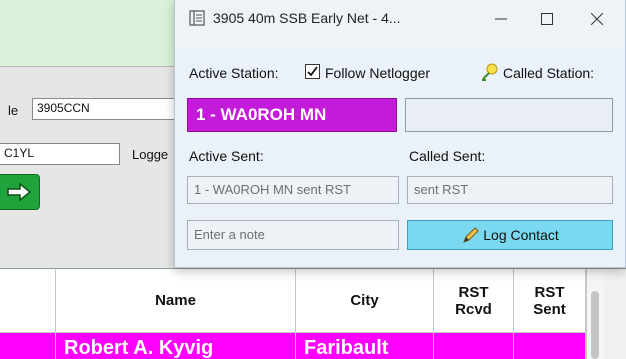 This screenshot has height=359, width=626. What do you see at coordinates (474, 346) in the screenshot?
I see `cell-rst-rcvd` at bounding box center [474, 346].